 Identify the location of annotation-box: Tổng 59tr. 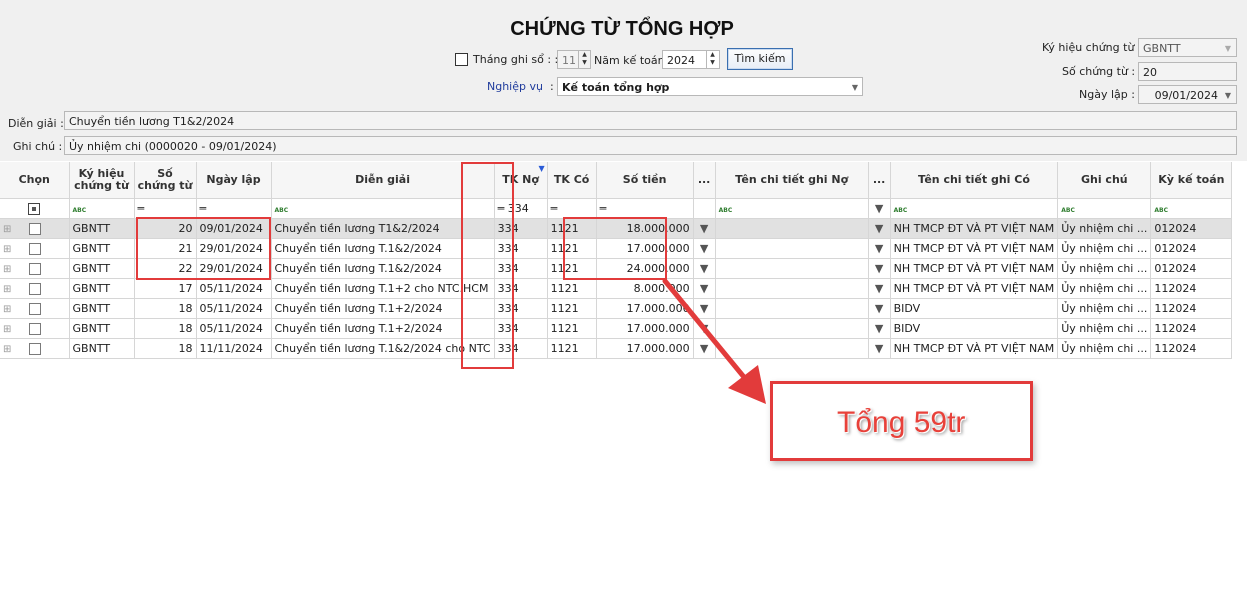
(901, 421).